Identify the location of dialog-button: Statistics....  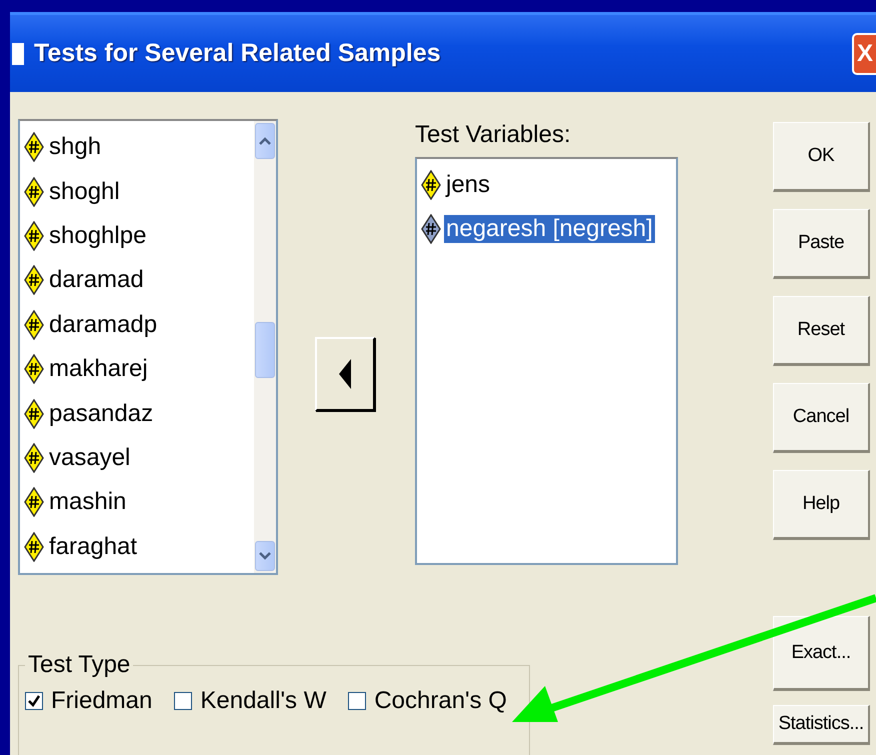
(821, 725).